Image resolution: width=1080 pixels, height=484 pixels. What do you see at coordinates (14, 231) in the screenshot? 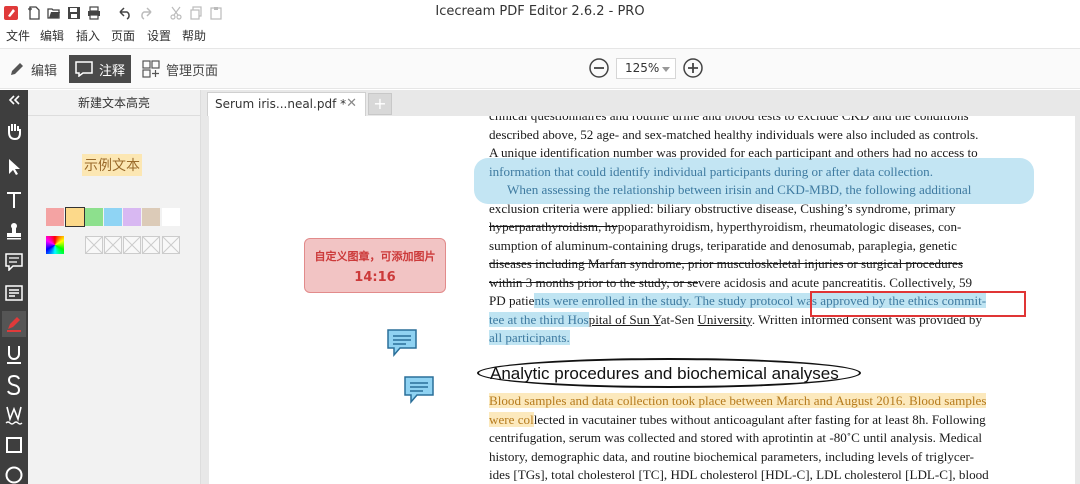
I see `stamp-tool-icon` at bounding box center [14, 231].